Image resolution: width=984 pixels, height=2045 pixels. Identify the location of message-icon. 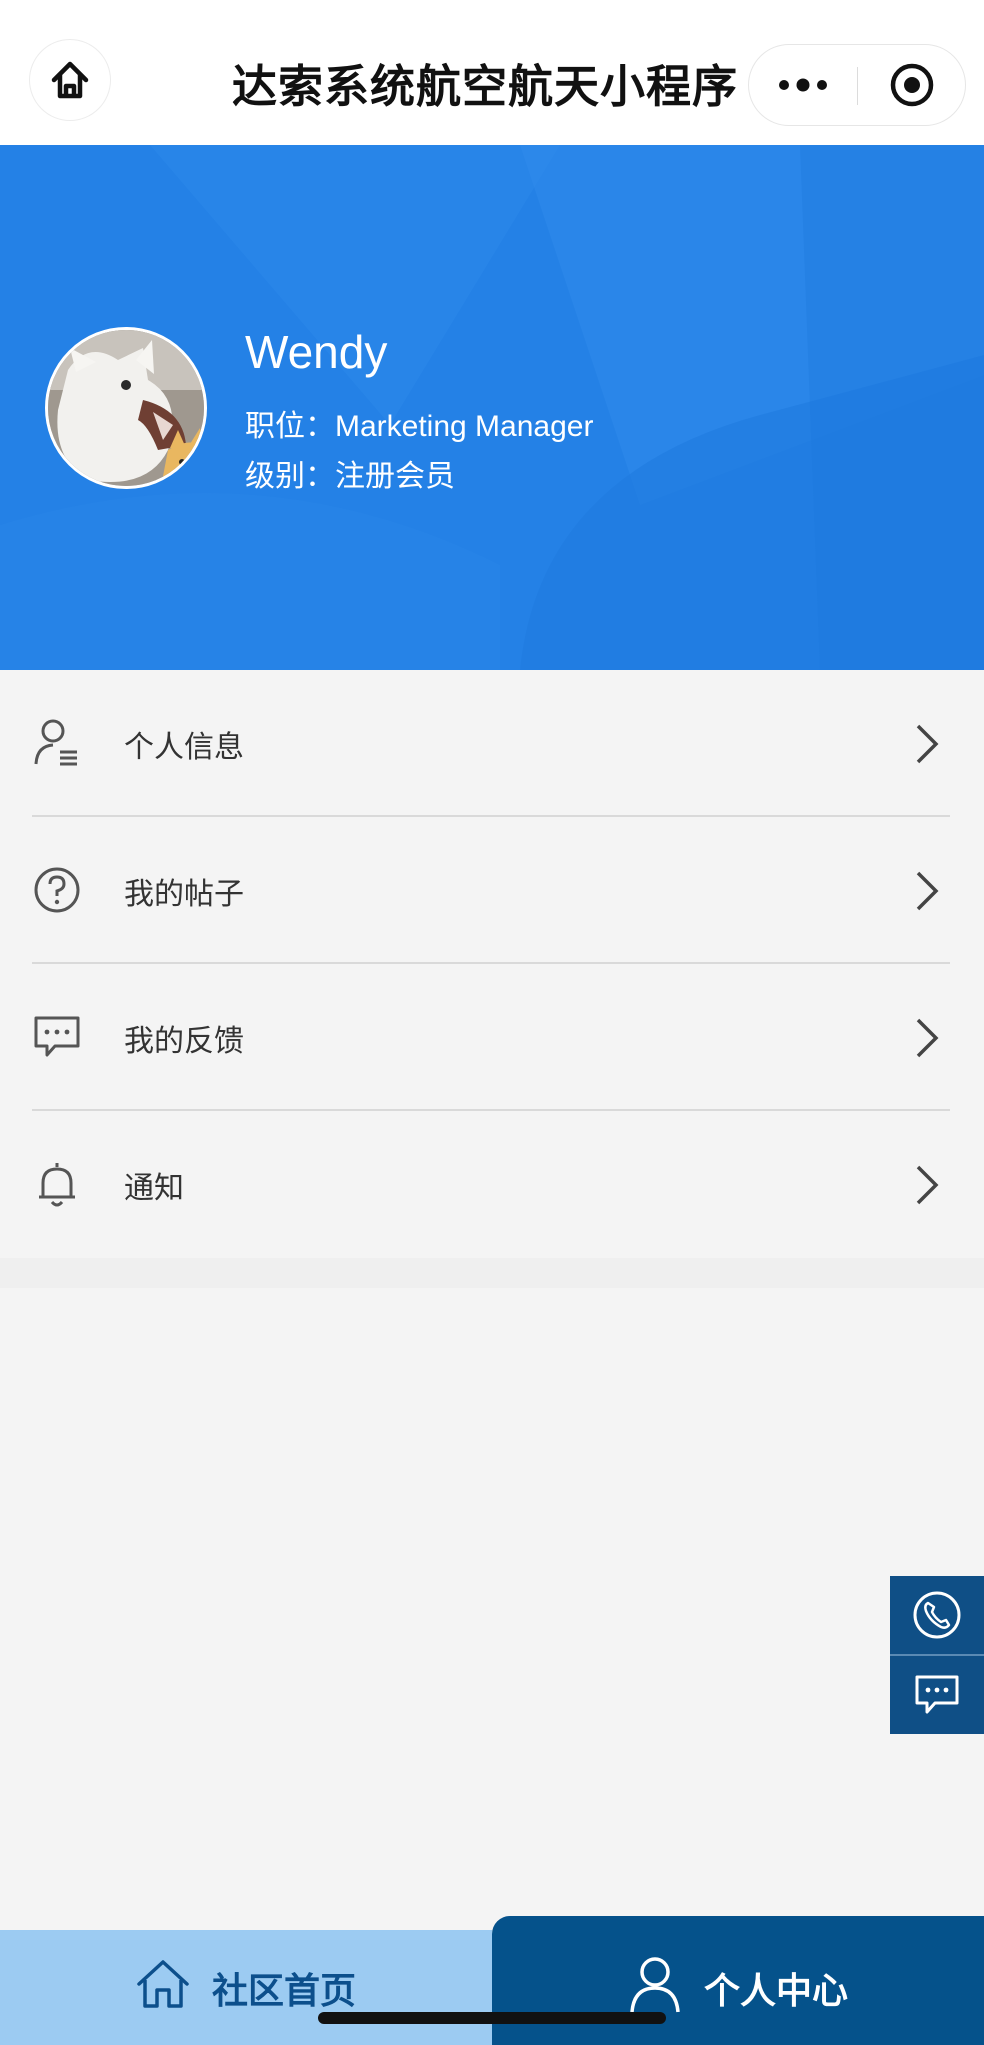
(937, 1694).